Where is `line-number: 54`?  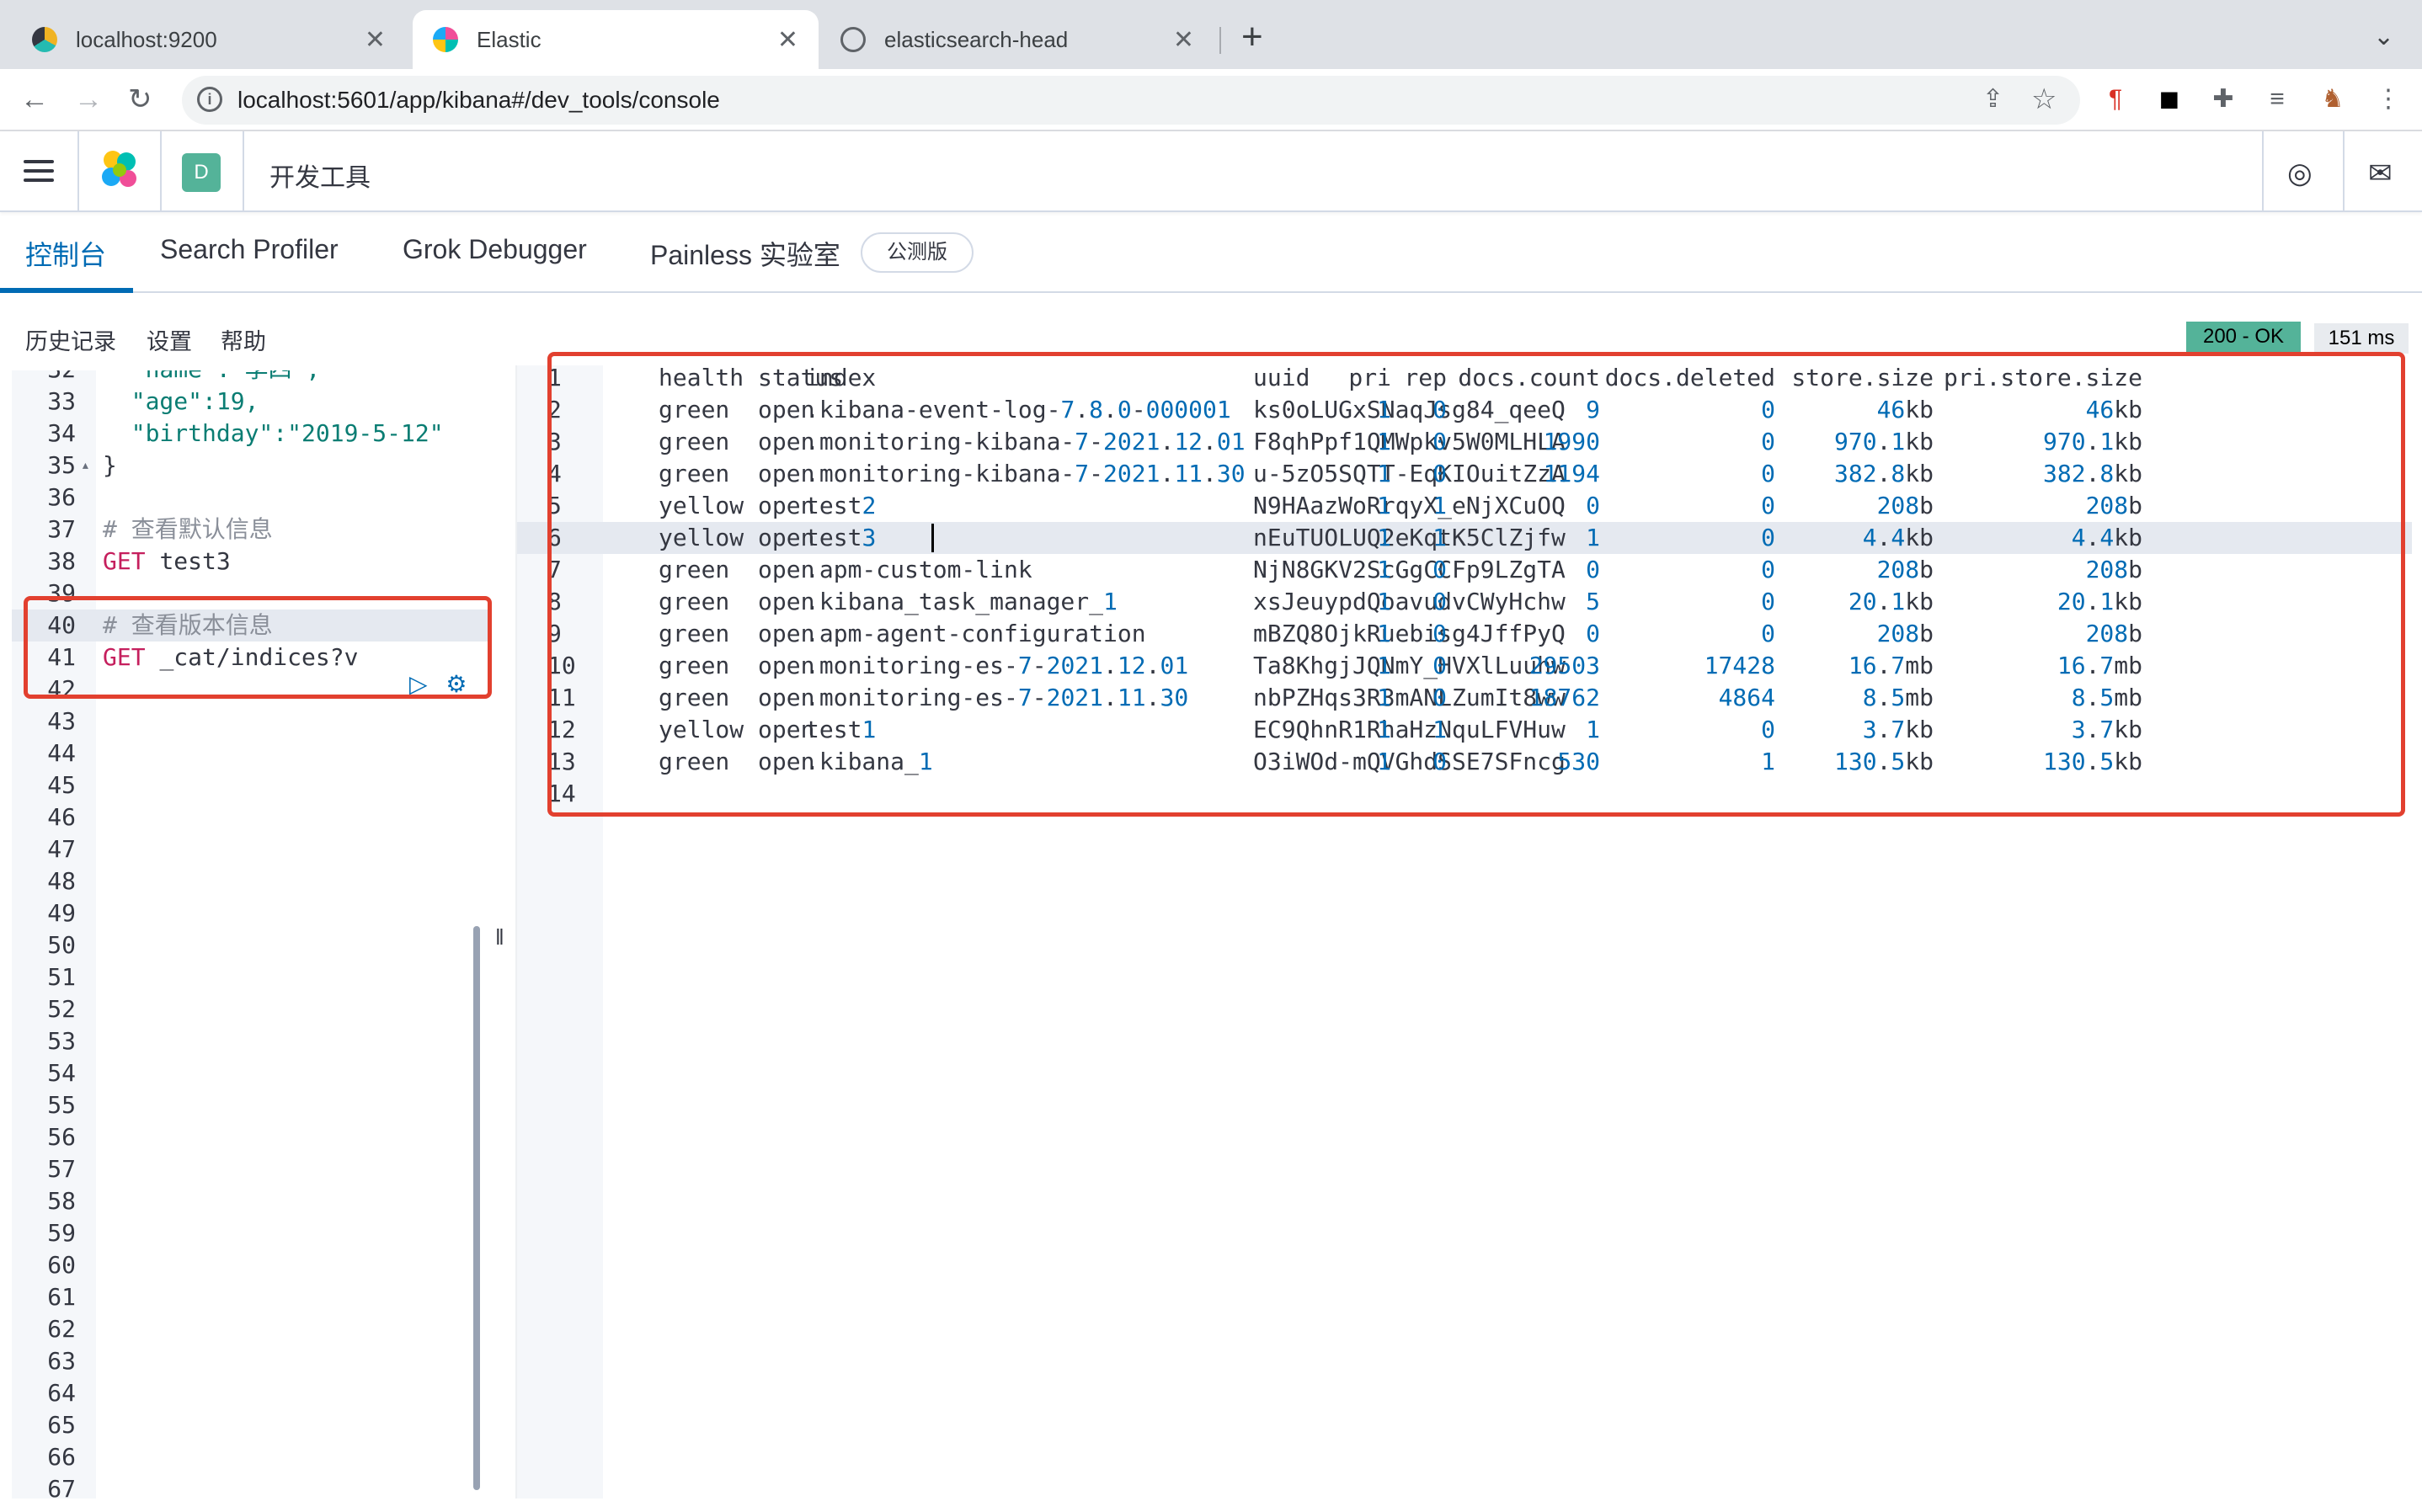 line-number: 54 is located at coordinates (62, 1073).